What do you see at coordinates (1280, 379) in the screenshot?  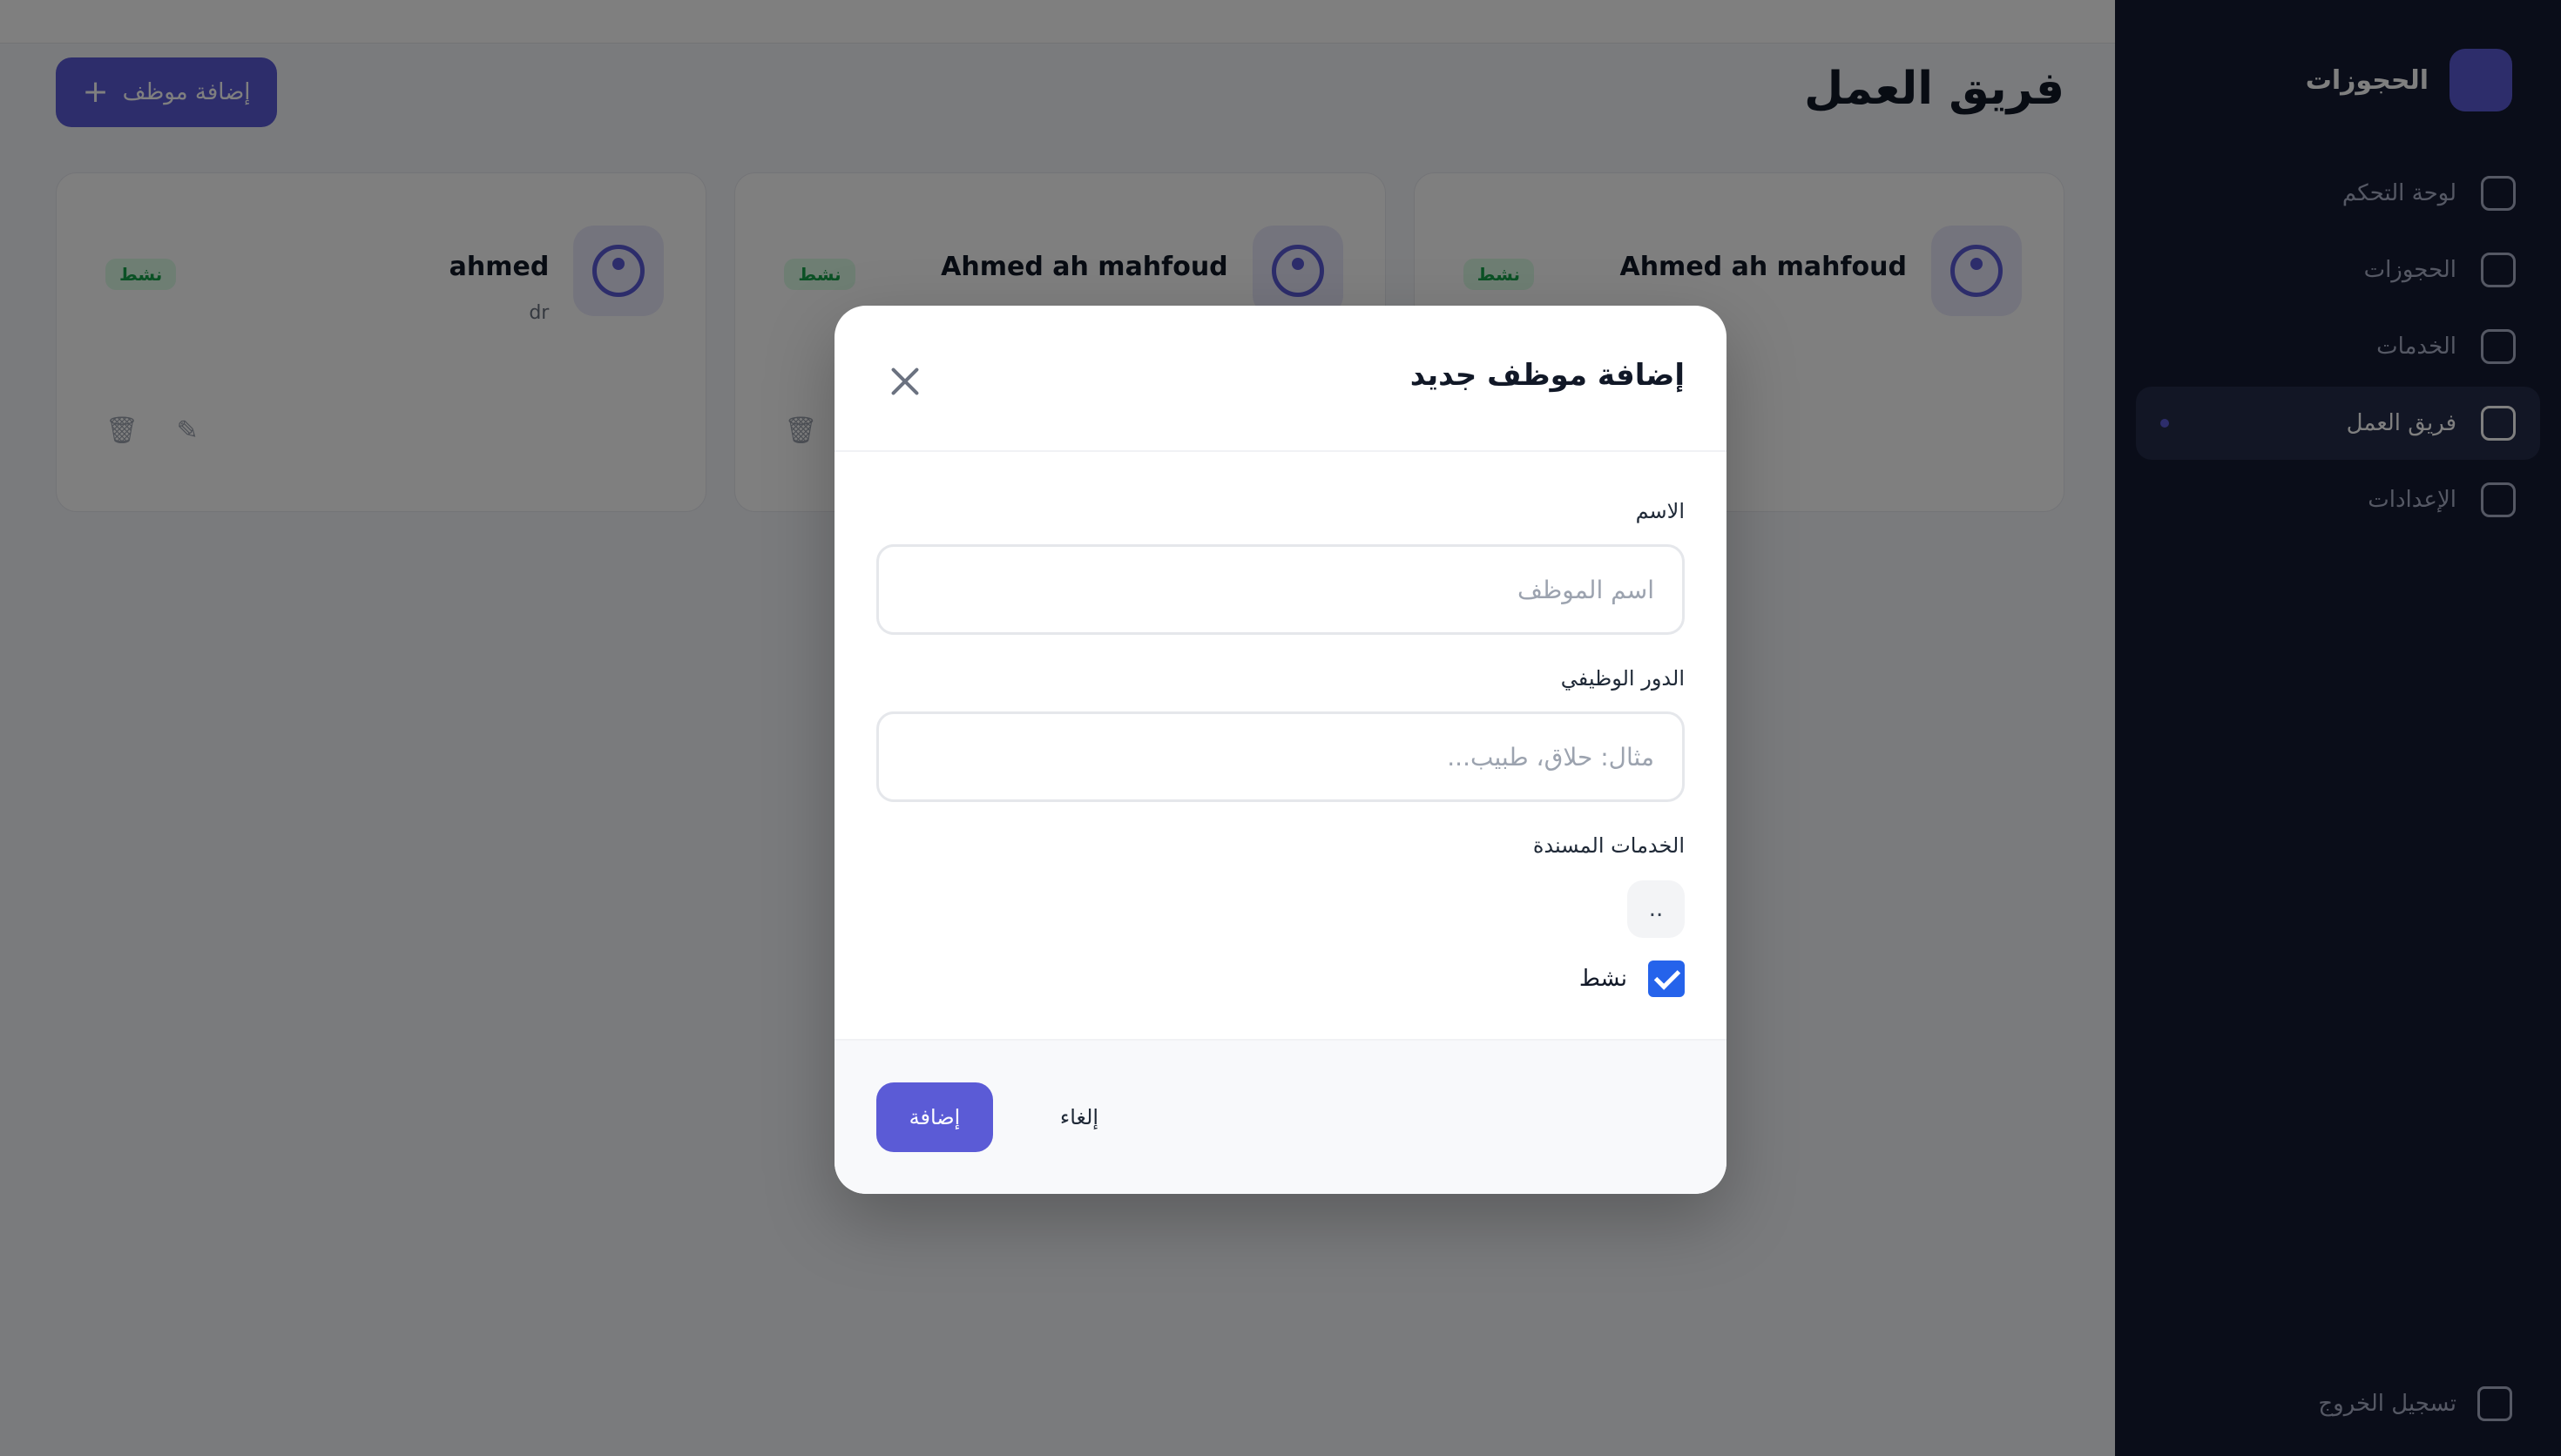 I see `modal-header: إضافة موظف جديد` at bounding box center [1280, 379].